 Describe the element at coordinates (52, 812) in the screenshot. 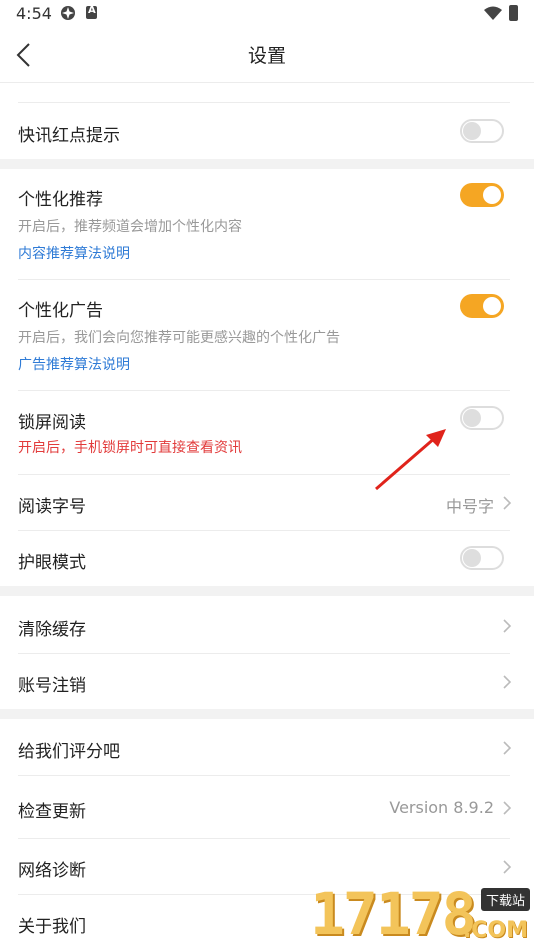

I see `setting-label: 检查更新` at that location.